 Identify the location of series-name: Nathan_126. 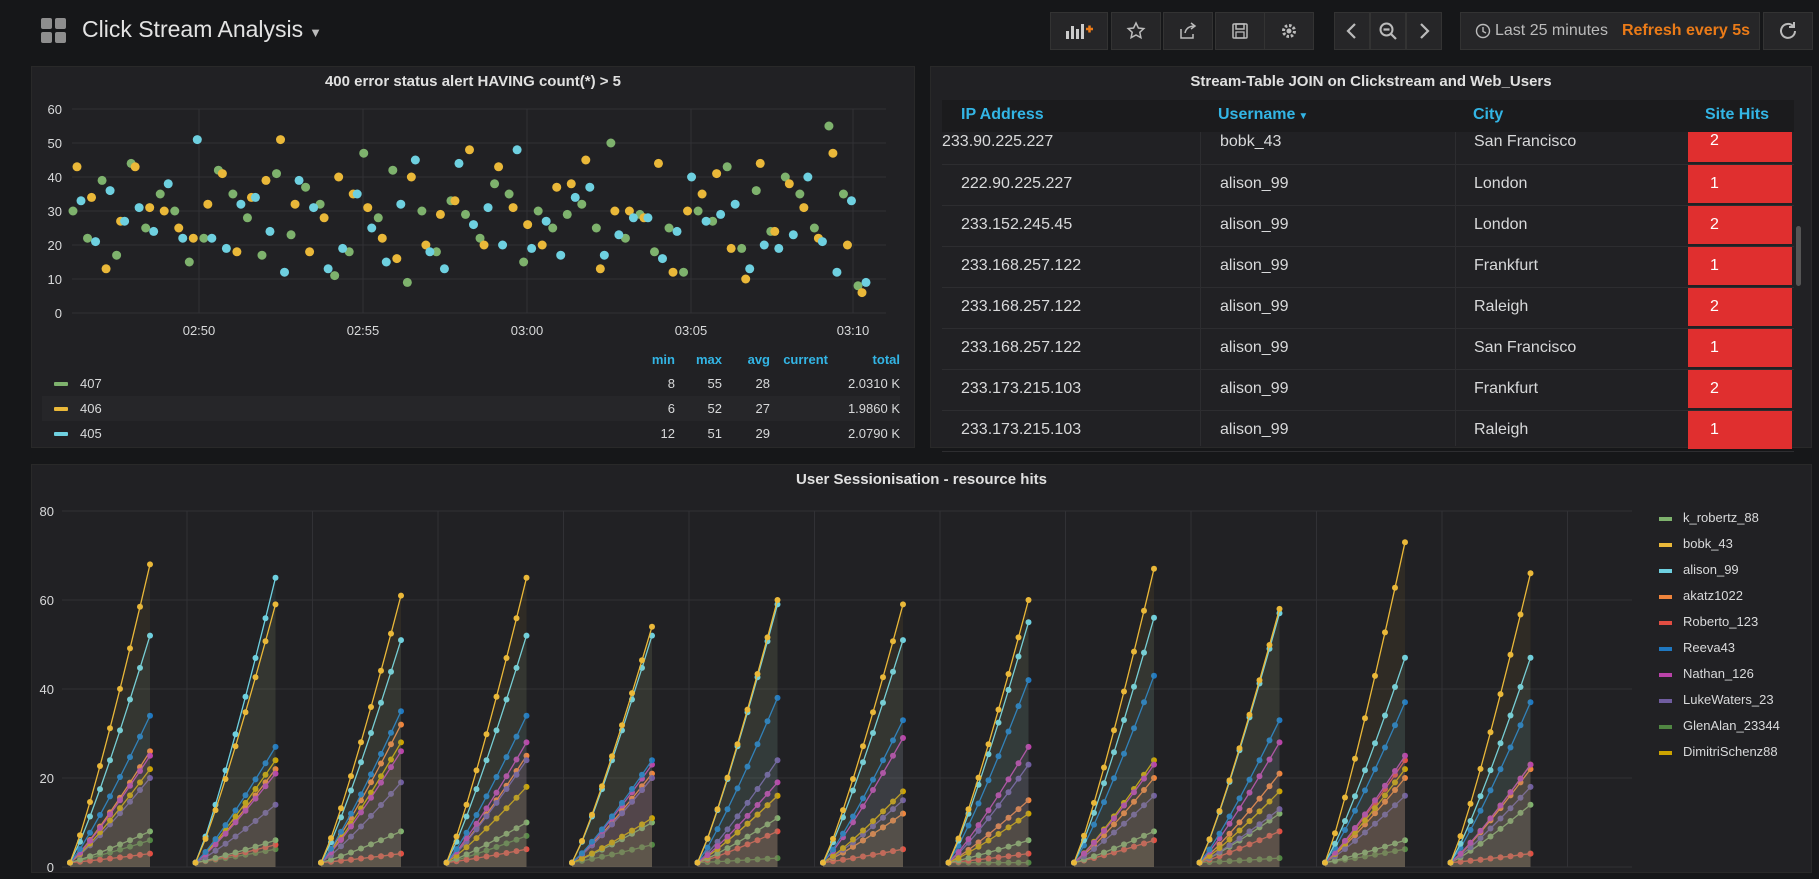
(1718, 673).